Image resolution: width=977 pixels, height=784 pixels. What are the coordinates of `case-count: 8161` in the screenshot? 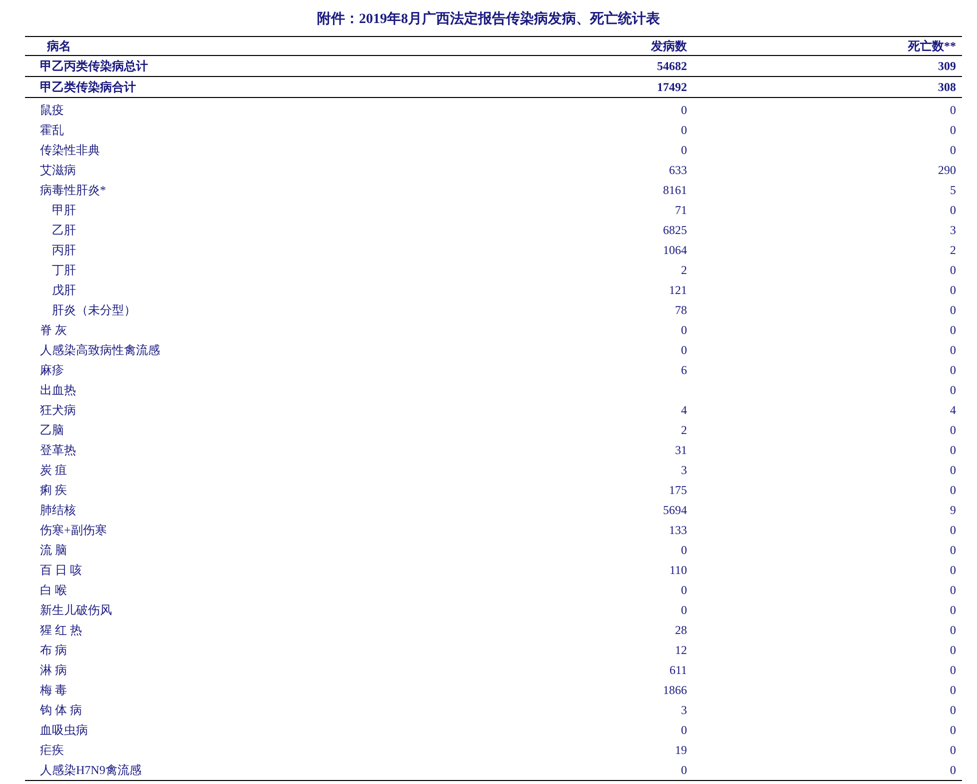 It's located at (675, 190).